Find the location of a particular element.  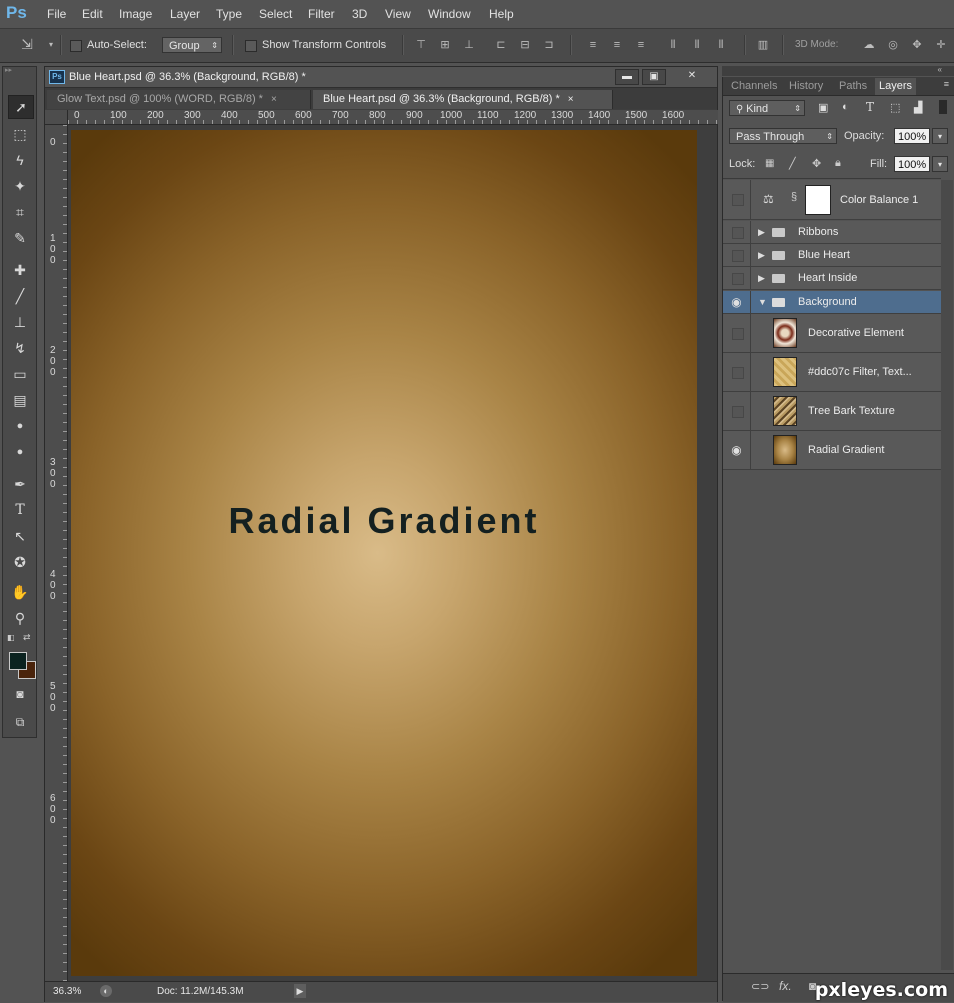

distribute-vcenter-icon: ≡ is located at coordinates (617, 45).